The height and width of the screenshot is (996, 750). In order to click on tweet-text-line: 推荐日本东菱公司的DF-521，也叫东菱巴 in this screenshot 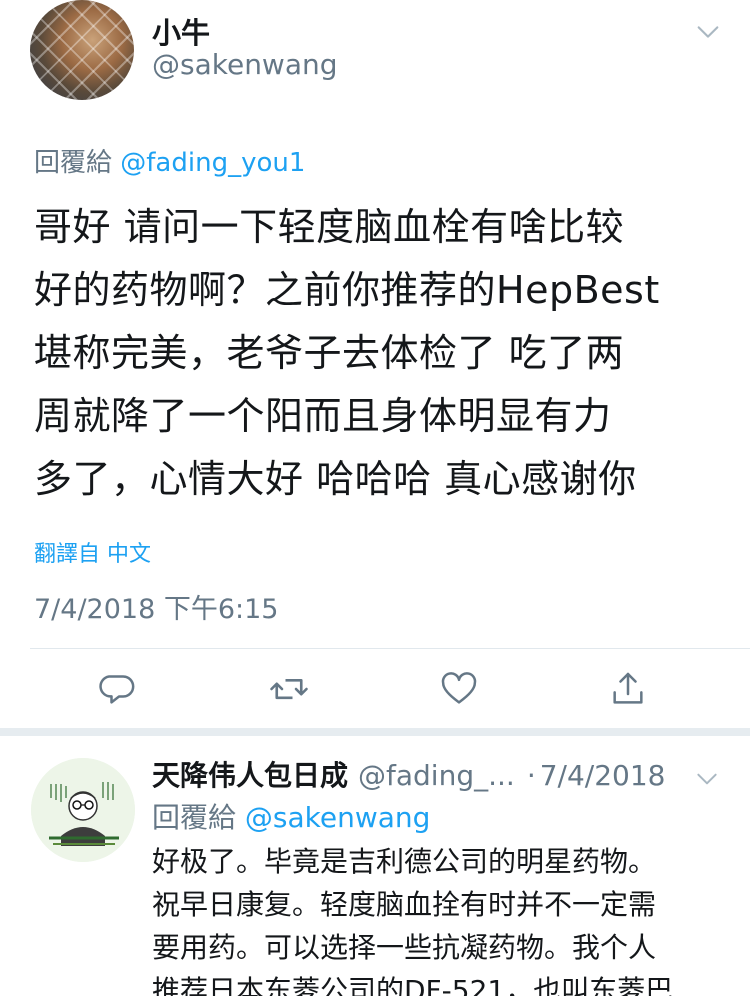, I will do `click(413, 985)`.